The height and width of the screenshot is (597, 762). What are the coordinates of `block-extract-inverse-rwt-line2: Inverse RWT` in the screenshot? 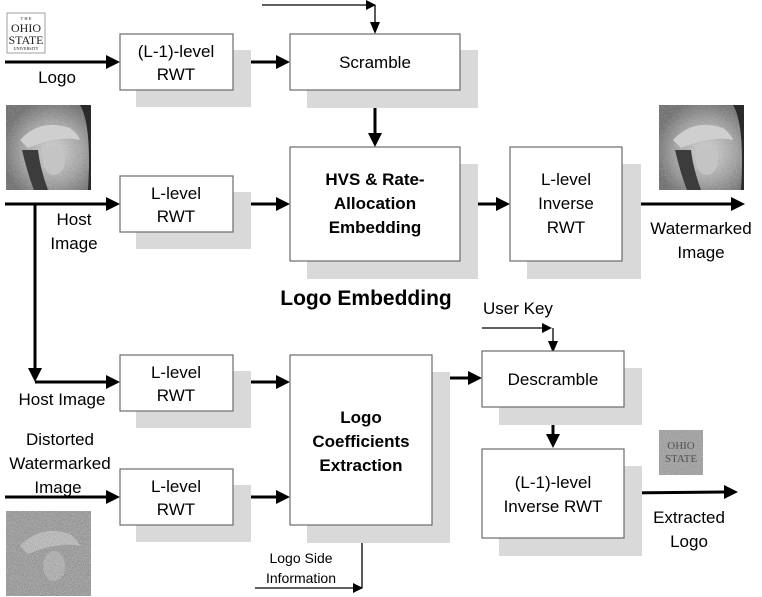 It's located at (553, 506).